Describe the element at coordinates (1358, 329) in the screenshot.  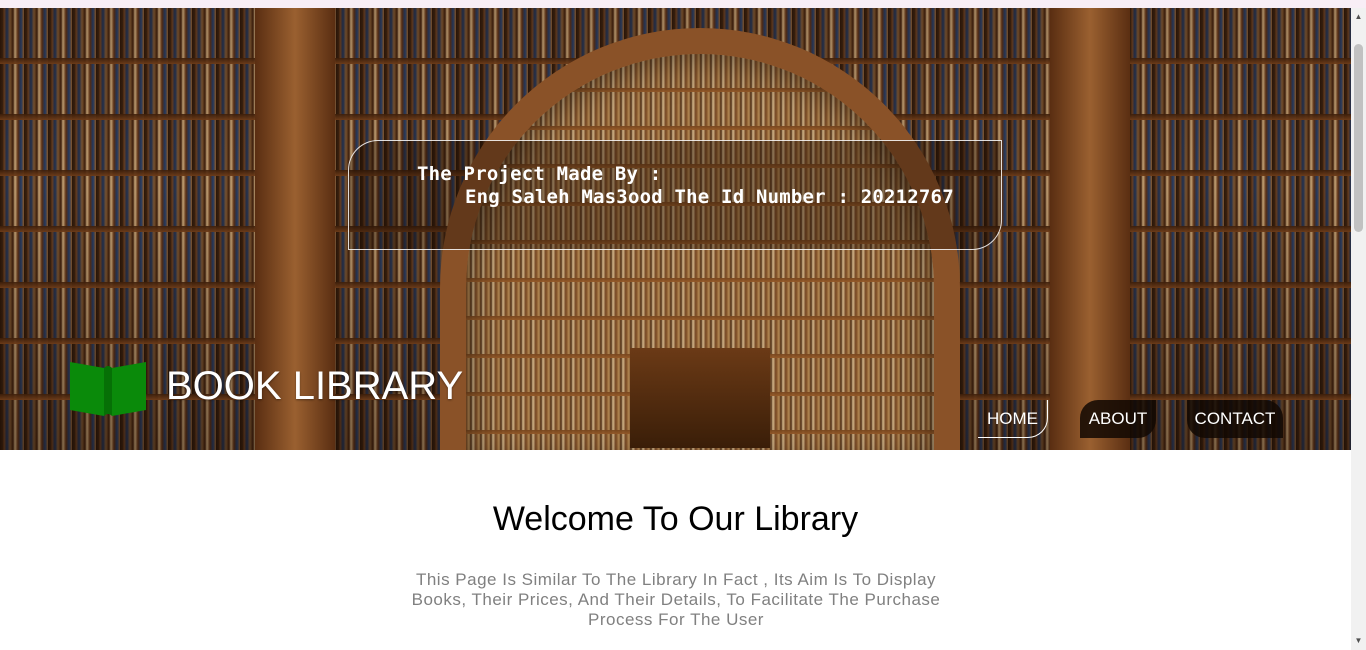
I see `page-scrollbar: ▲ ▼` at that location.